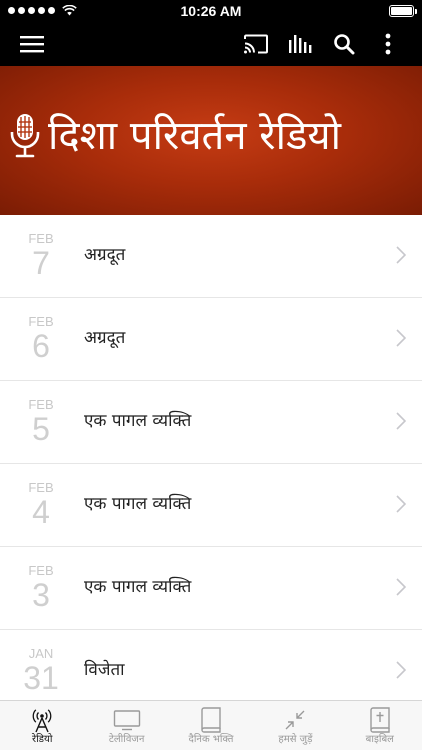 The image size is (422, 750). I want to click on tab-bar: रेडियो टेलीविजन दैनिक भक्ति हमसे जुड़ें, so click(211, 725).